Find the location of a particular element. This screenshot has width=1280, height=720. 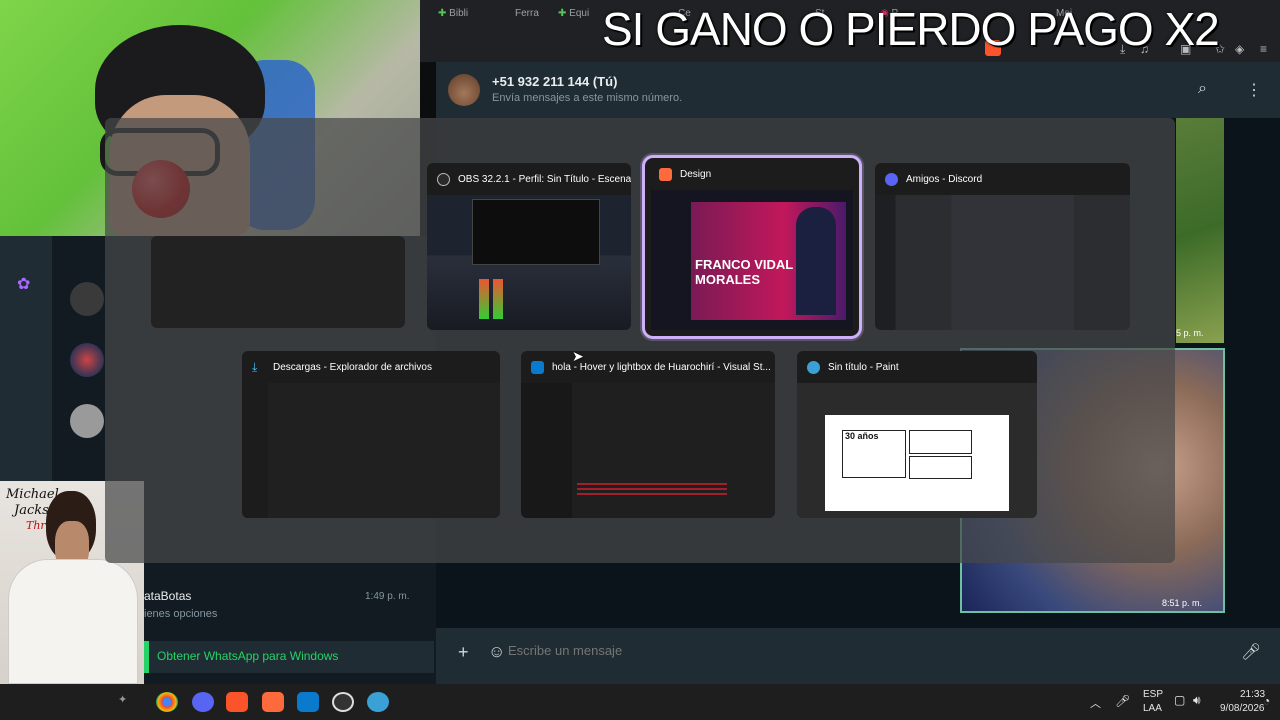

window-caption: ⤓ Descargas - Explorador de archivos is located at coordinates (371, 367).